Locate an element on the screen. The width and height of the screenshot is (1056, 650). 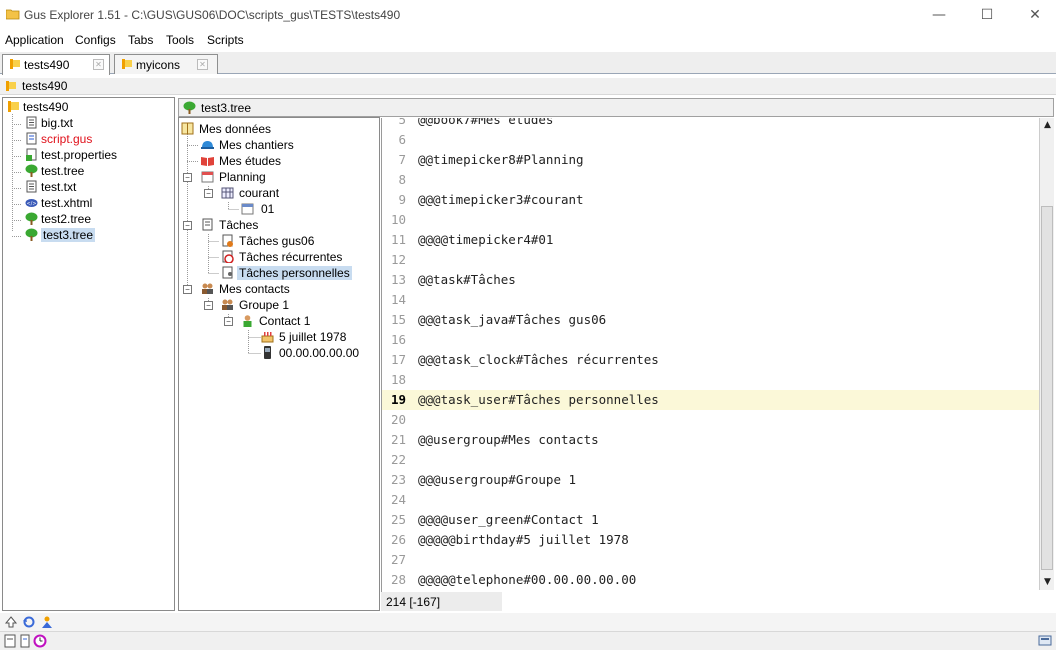
calendar-day-icon is located at coordinates (247, 209).